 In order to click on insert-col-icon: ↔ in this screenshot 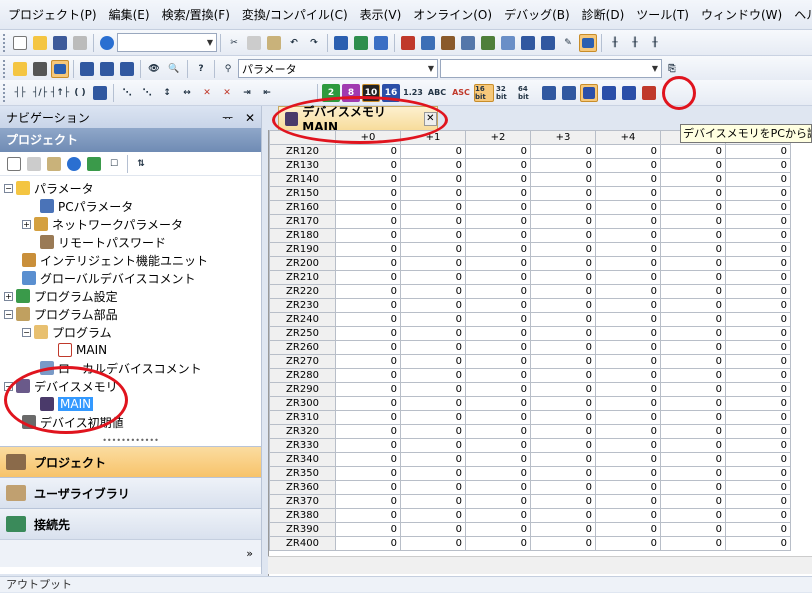, I will do `click(187, 93)`.